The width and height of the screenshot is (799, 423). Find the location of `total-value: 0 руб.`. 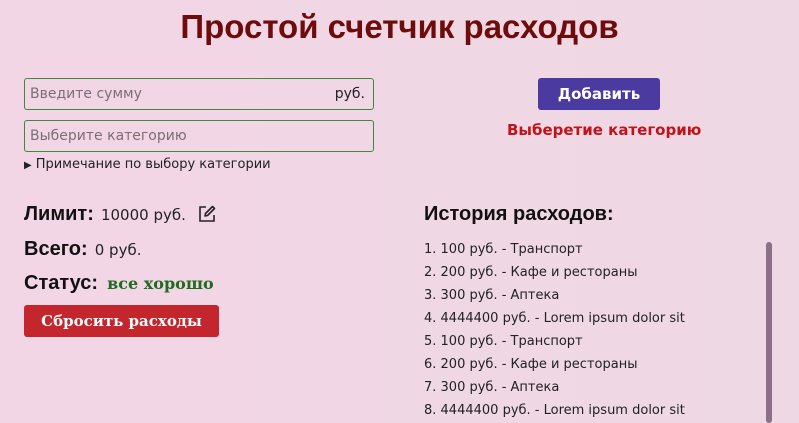

total-value: 0 руб. is located at coordinates (118, 250).